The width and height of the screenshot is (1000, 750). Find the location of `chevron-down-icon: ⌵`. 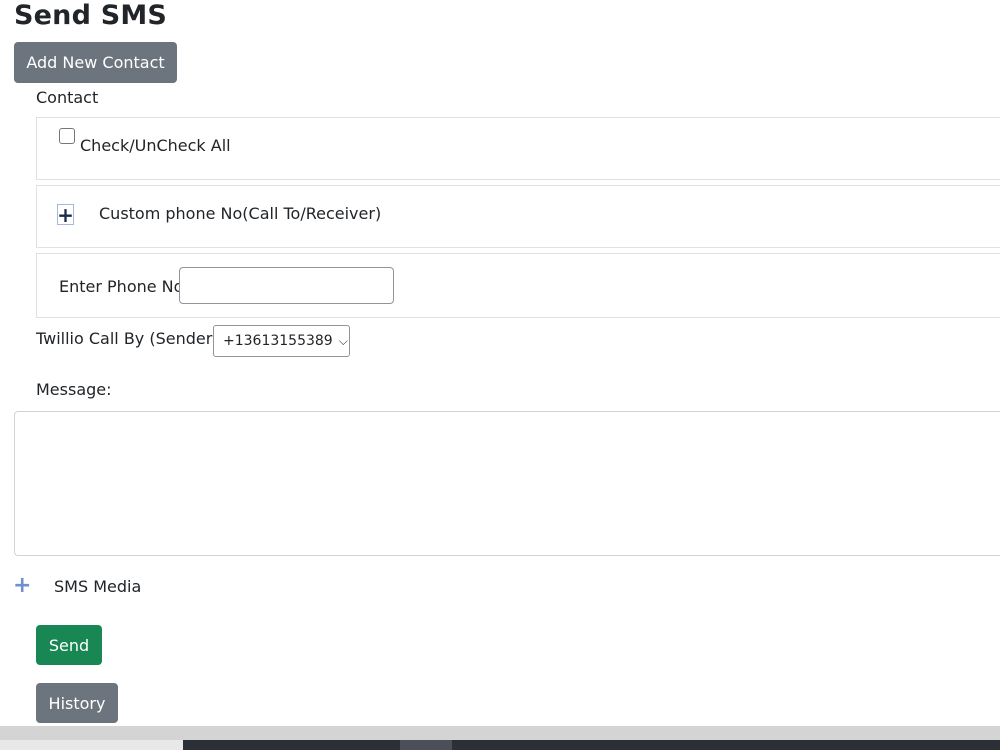

chevron-down-icon: ⌵ is located at coordinates (343, 340).